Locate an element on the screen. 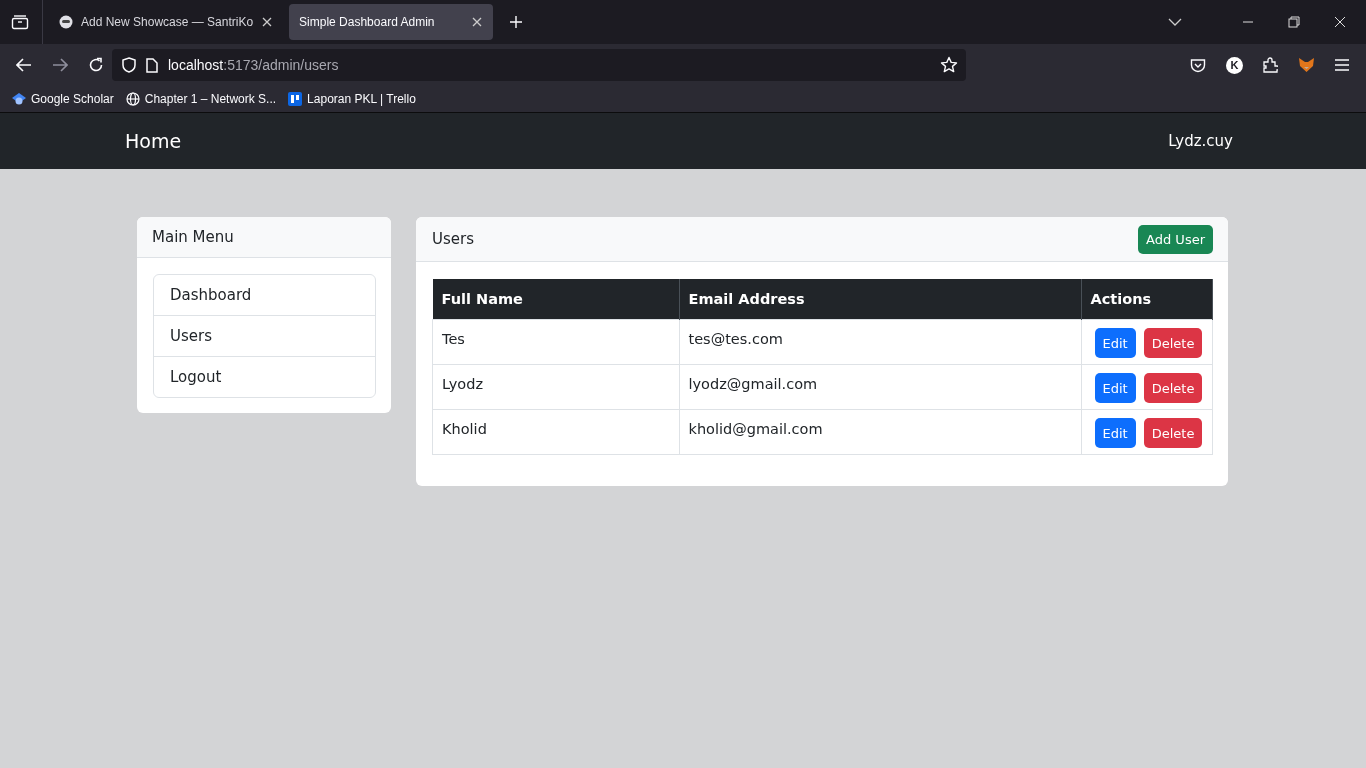 This screenshot has width=1366, height=768. tab-title: Simple Dashboard Admin is located at coordinates (367, 22).